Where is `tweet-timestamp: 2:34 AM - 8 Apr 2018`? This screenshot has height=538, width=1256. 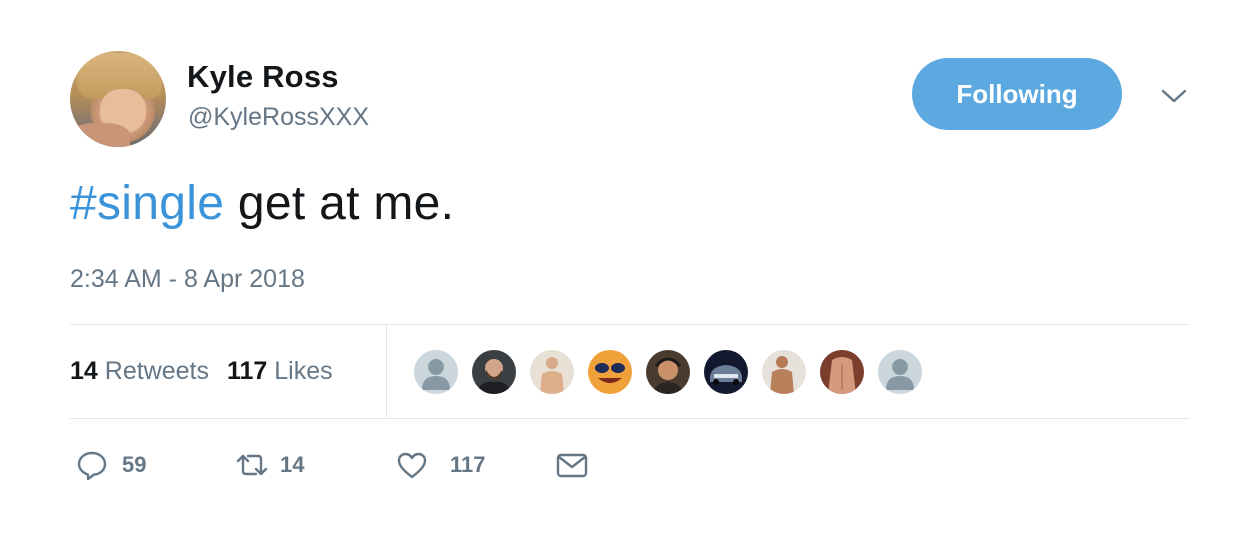 tweet-timestamp: 2:34 AM - 8 Apr 2018 is located at coordinates (187, 279).